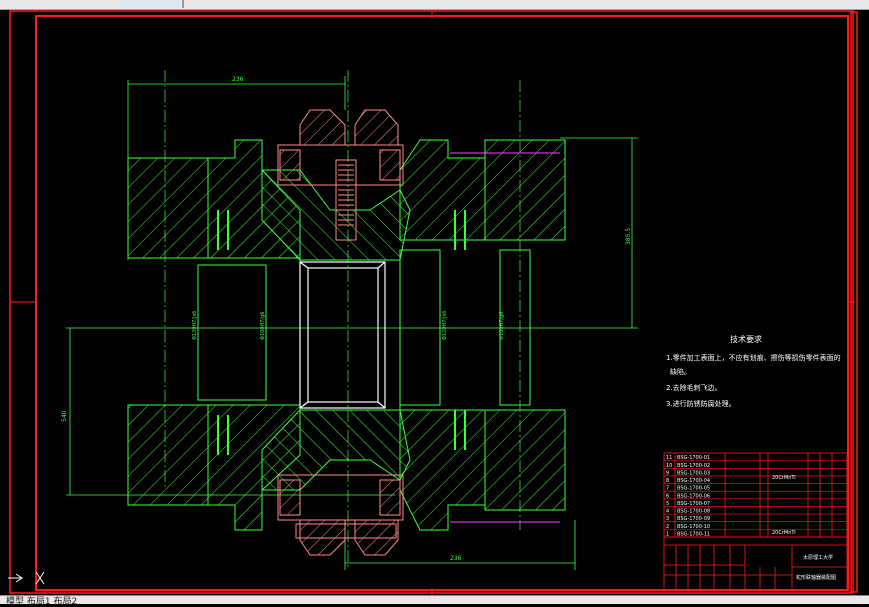 Image resolution: width=869 pixels, height=607 pixels. Describe the element at coordinates (667, 519) in the screenshot. I see `bom-row-number: 3` at that location.